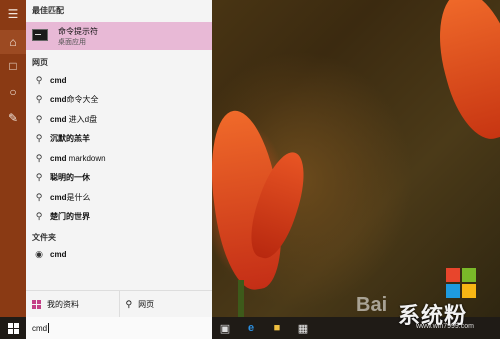  I want to click on web-result: ⚲ cmd是什么, so click(119, 197).